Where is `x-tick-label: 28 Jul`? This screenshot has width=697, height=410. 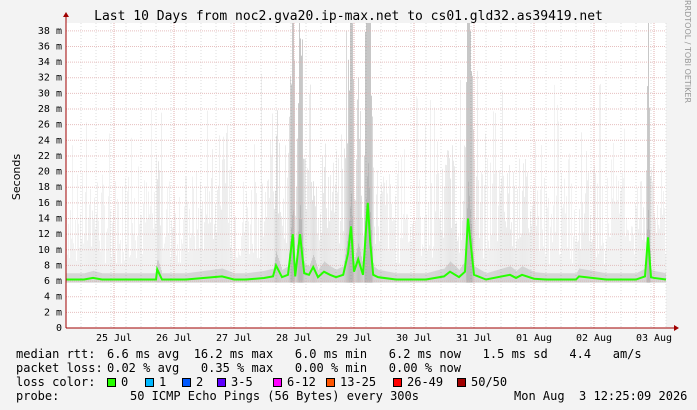
x-tick-label: 28 Jul is located at coordinates (294, 338).